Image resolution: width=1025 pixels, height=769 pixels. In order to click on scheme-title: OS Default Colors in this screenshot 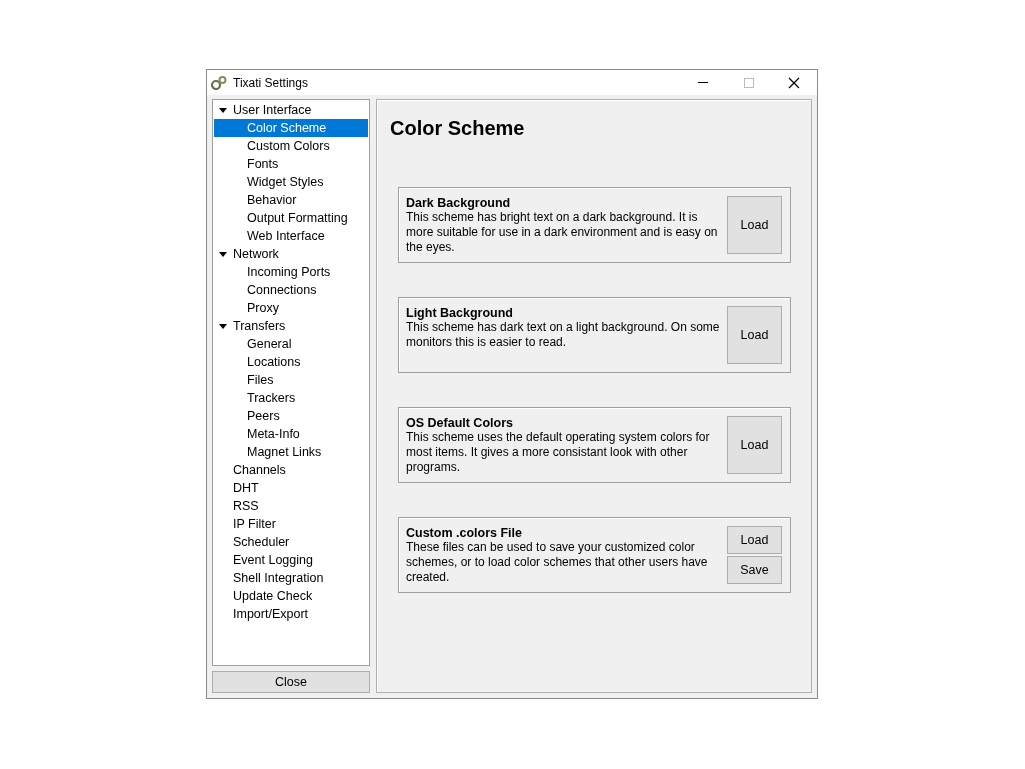, I will do `click(460, 423)`.